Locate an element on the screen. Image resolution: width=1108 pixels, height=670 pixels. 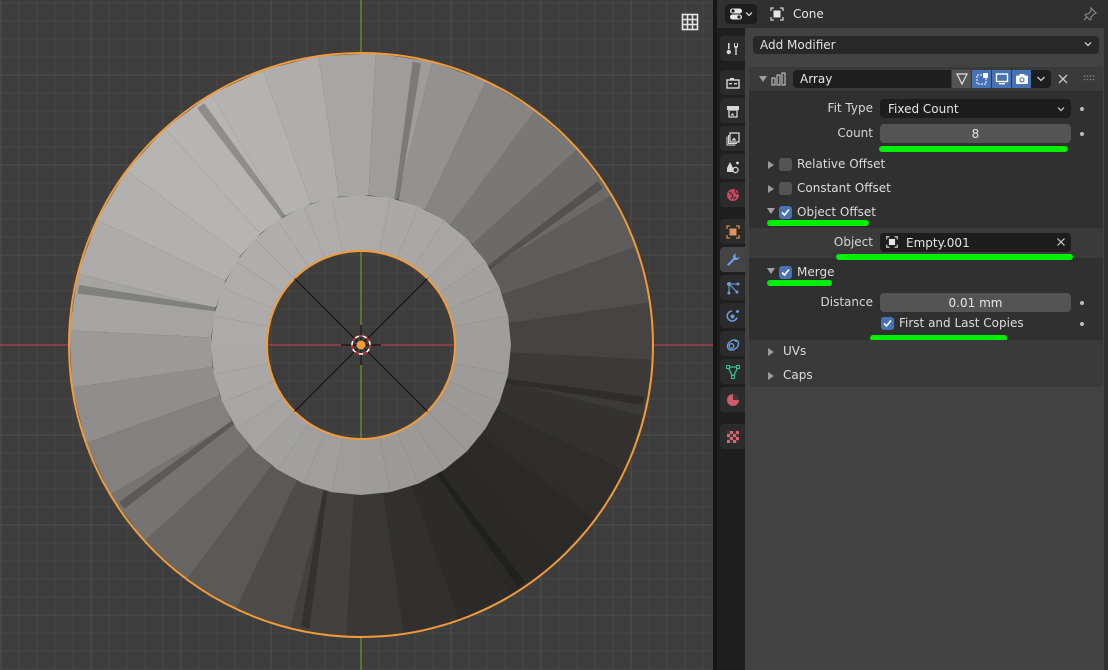
tab-mesh-data is located at coordinates (732, 371).